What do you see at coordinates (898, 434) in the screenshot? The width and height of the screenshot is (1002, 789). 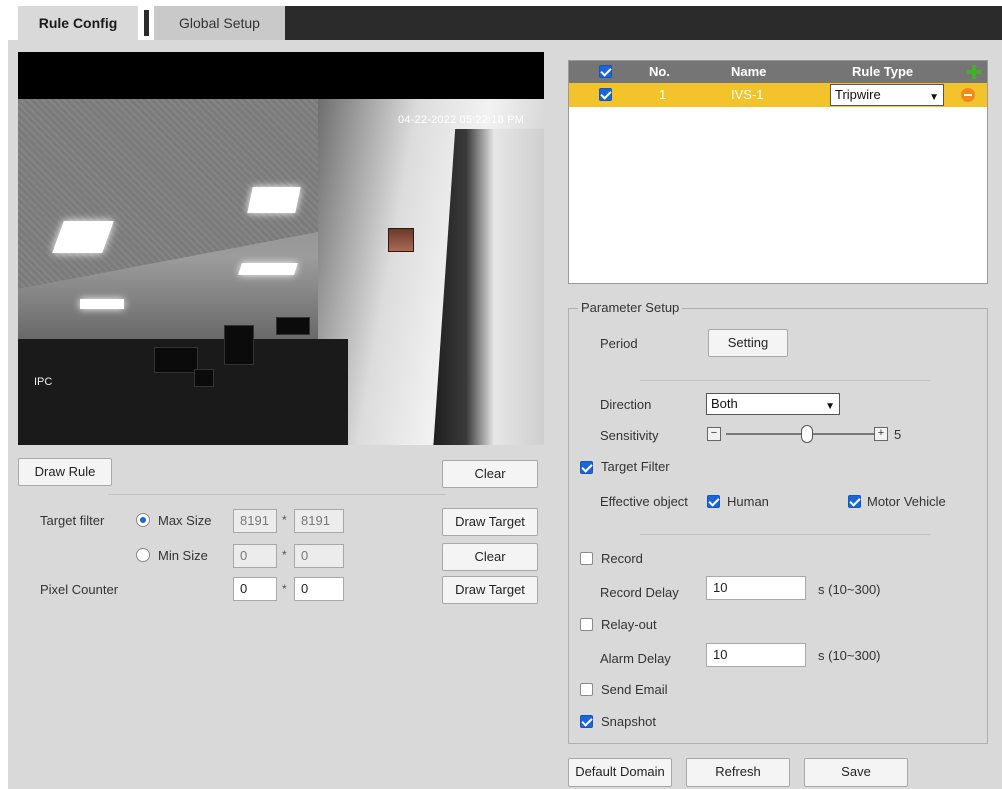 I see `sensitivity-value: 5` at bounding box center [898, 434].